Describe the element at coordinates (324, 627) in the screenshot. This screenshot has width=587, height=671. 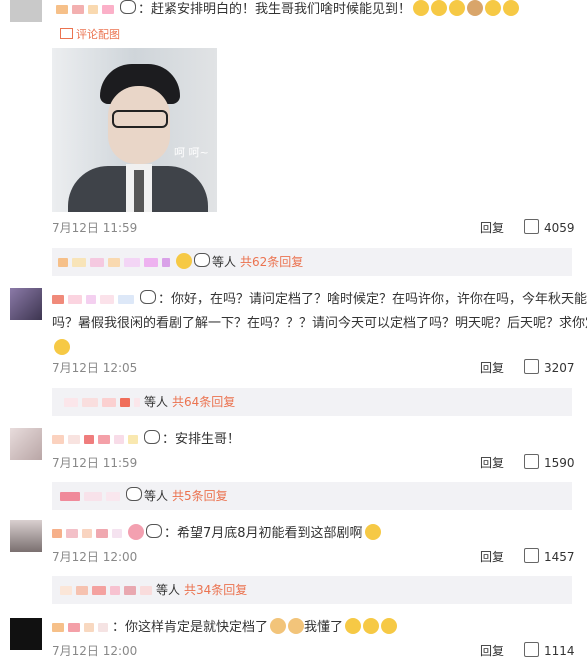
I see `comment-text-suffix: 我懂了` at that location.